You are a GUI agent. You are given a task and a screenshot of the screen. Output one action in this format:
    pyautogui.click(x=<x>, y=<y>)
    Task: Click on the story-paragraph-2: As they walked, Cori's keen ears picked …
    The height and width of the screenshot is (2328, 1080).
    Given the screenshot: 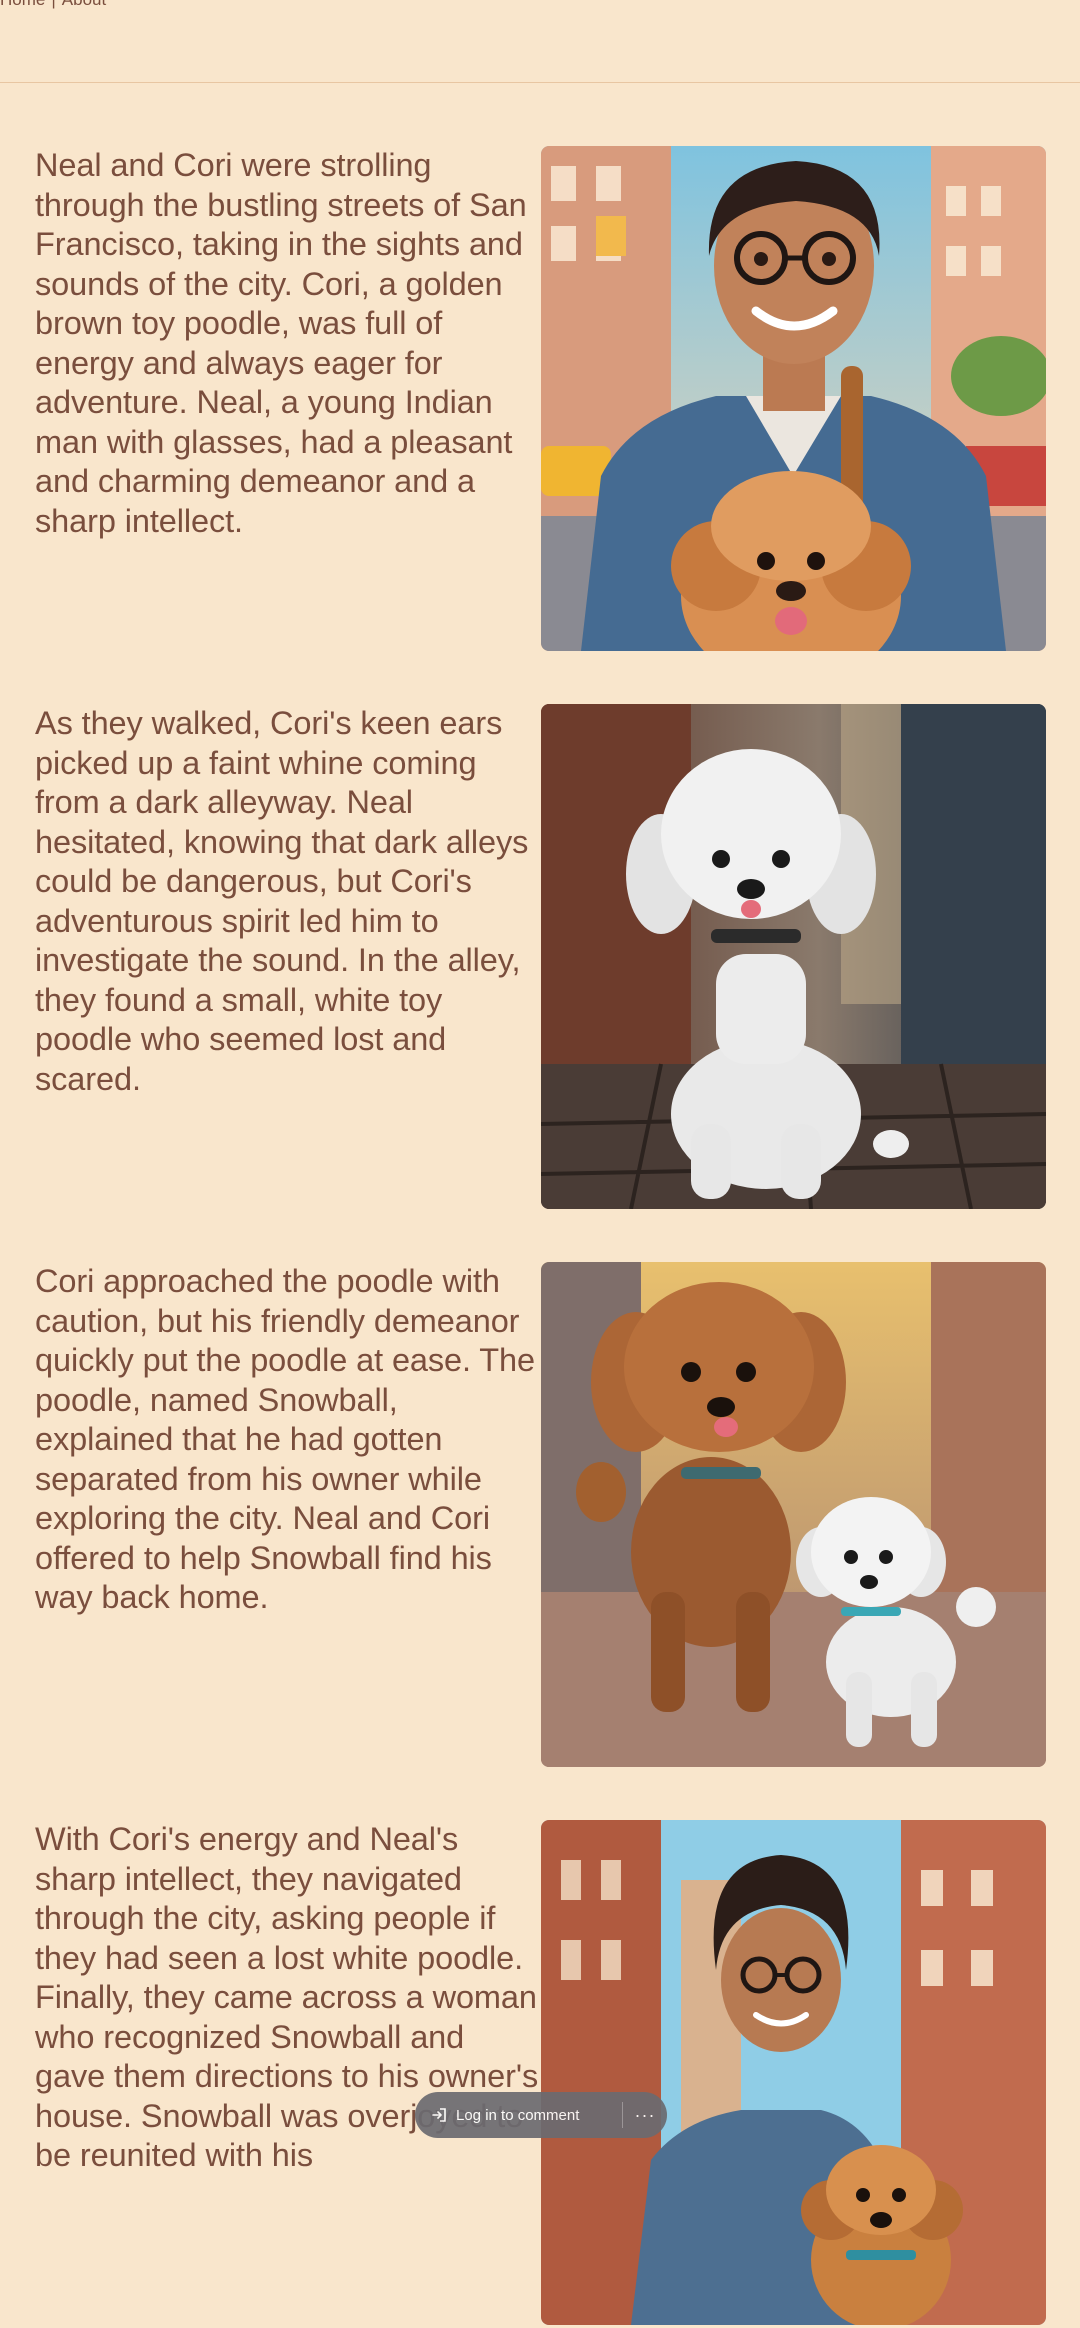 What is the action you would take?
    pyautogui.click(x=282, y=901)
    